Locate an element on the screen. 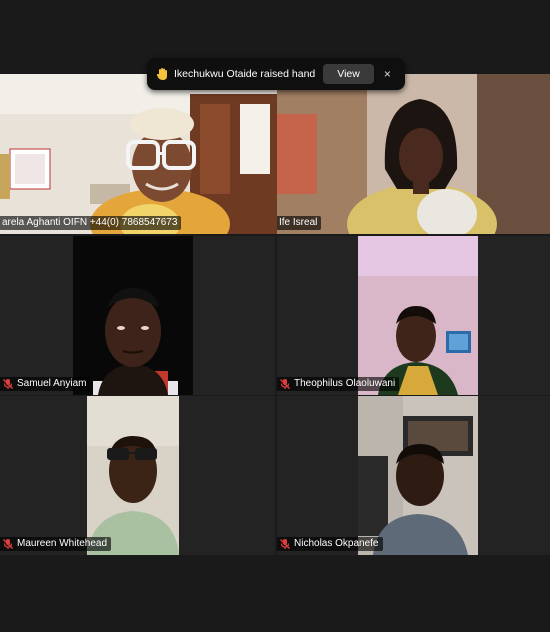 This screenshot has height=632, width=550. participant-name-tag: Theophilus Olaoluwani is located at coordinates (338, 384).